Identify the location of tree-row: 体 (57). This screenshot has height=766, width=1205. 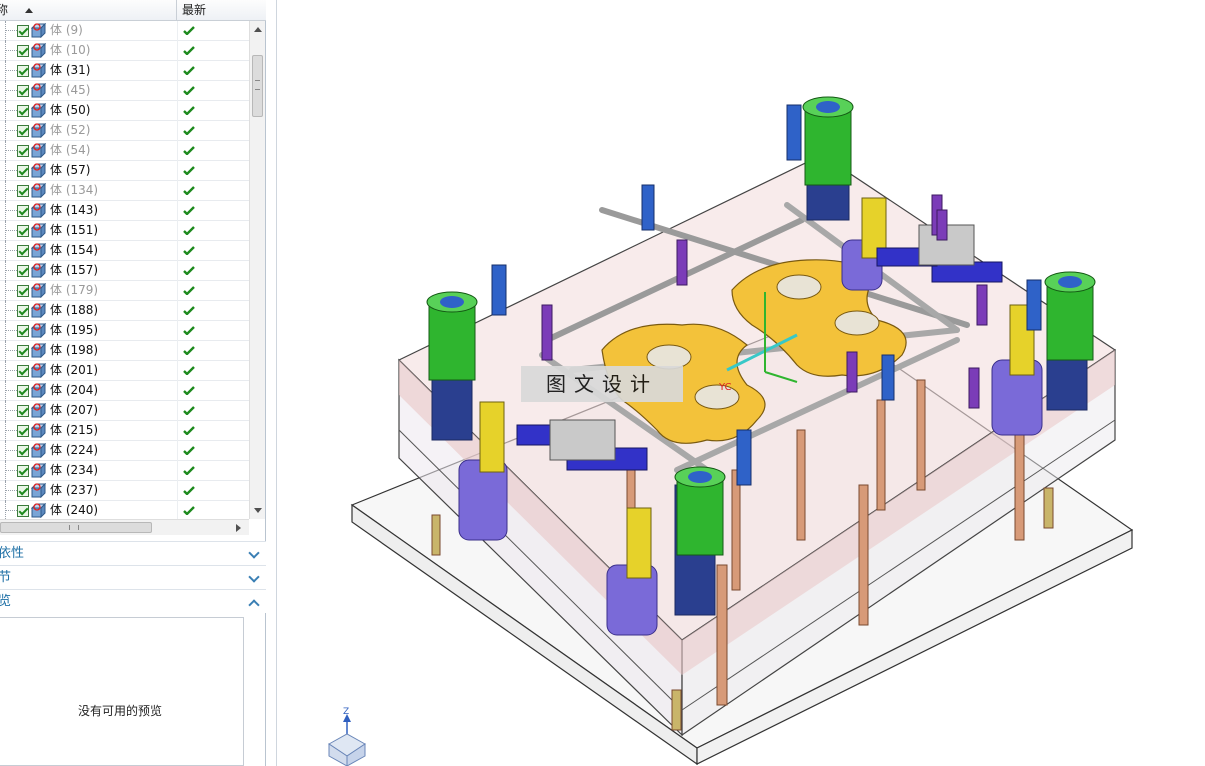
(124, 171).